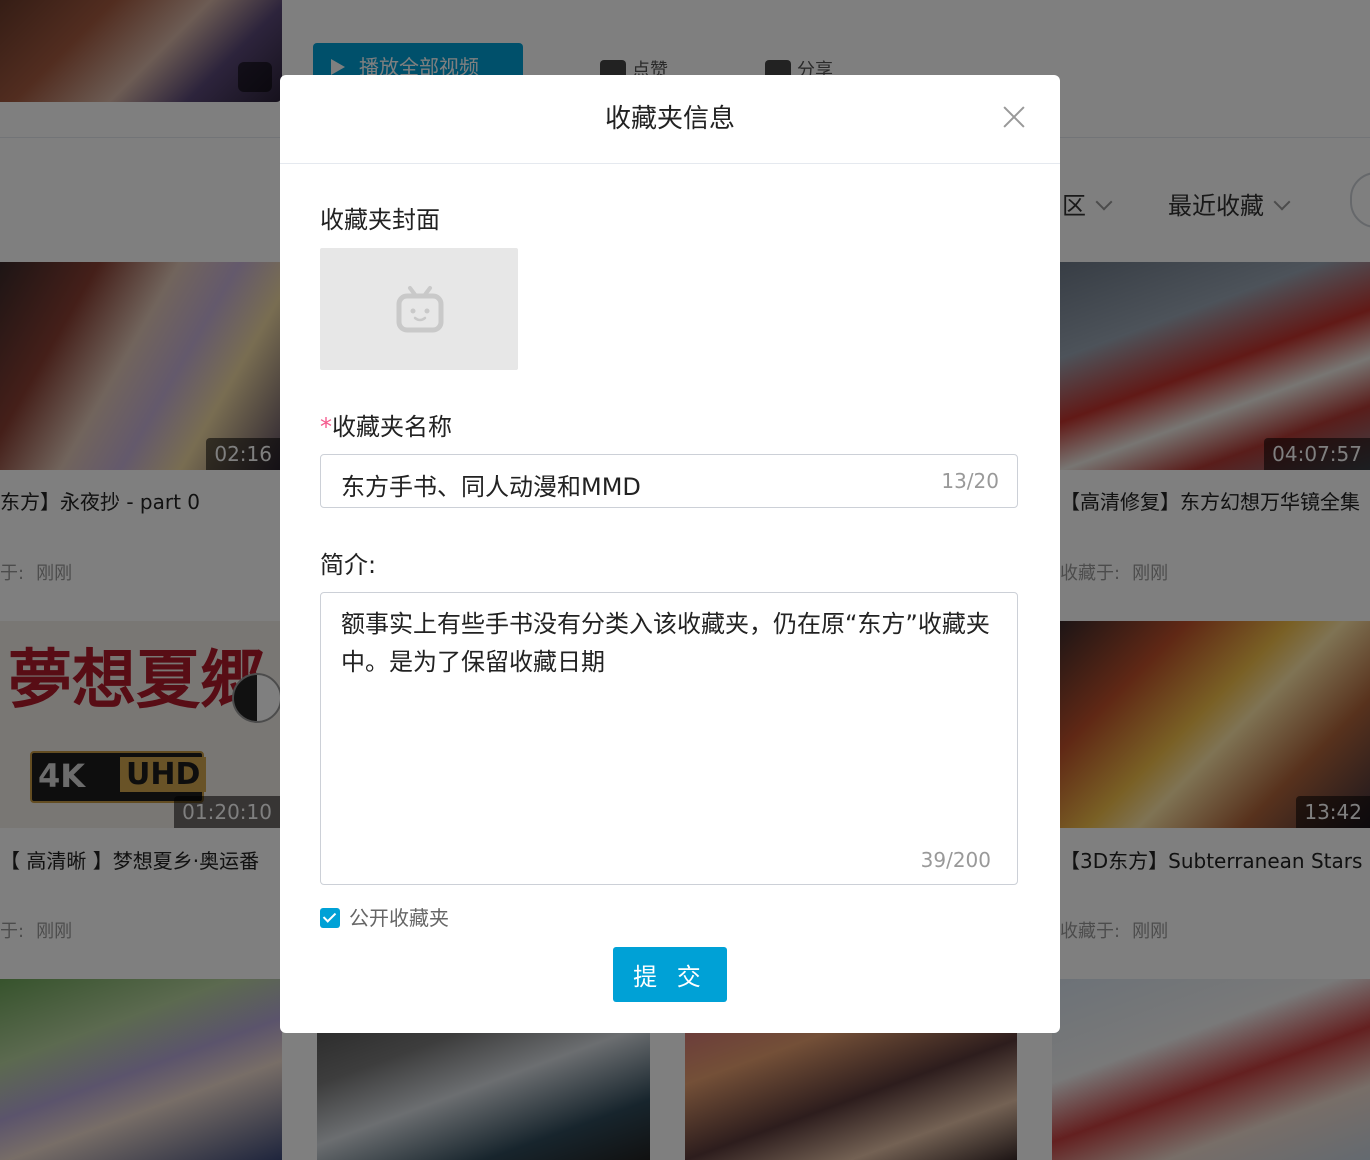 This screenshot has width=1370, height=1160. What do you see at coordinates (491, 487) in the screenshot?
I see `folder-name-value: 东方手书、同人动漫和MMD` at bounding box center [491, 487].